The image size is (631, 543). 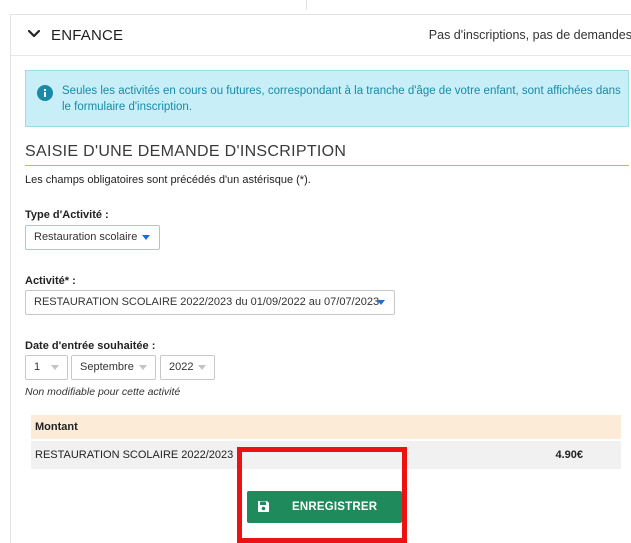 What do you see at coordinates (90, 346) in the screenshot?
I see `start-date-label: Date d'entrée souhaitée :` at bounding box center [90, 346].